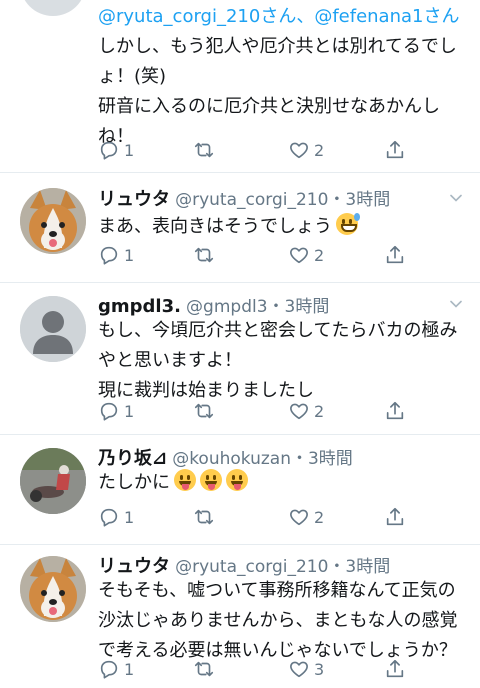  I want to click on handle-and-time: @gmpdl3・3時間, so click(257, 307).